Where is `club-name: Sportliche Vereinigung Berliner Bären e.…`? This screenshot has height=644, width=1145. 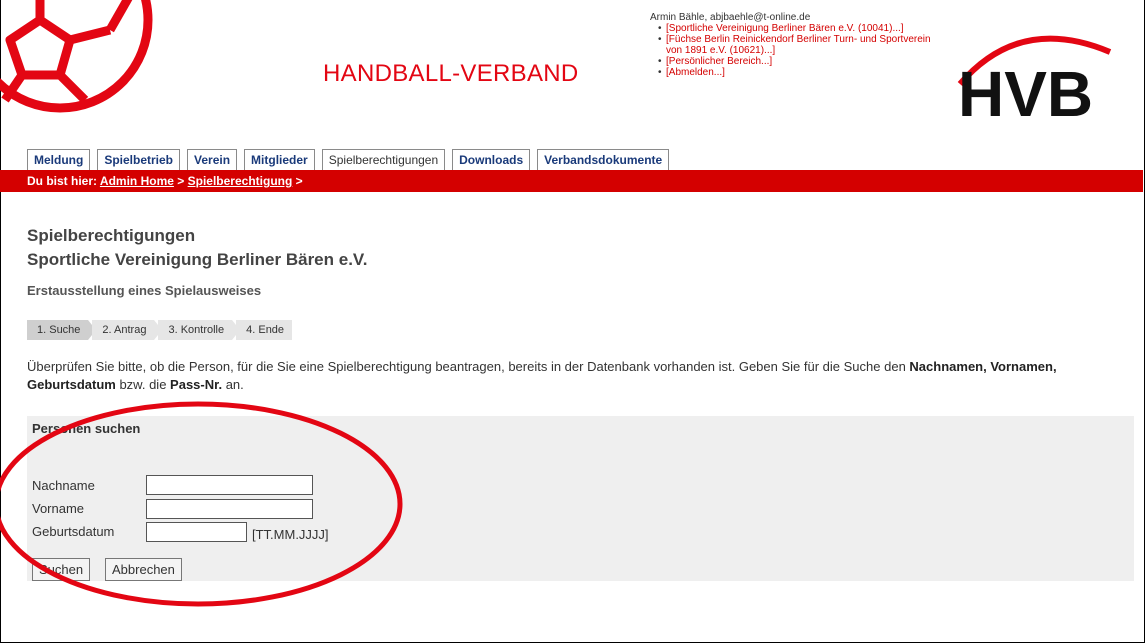 club-name: Sportliche Vereinigung Berliner Bären e.… is located at coordinates (197, 259).